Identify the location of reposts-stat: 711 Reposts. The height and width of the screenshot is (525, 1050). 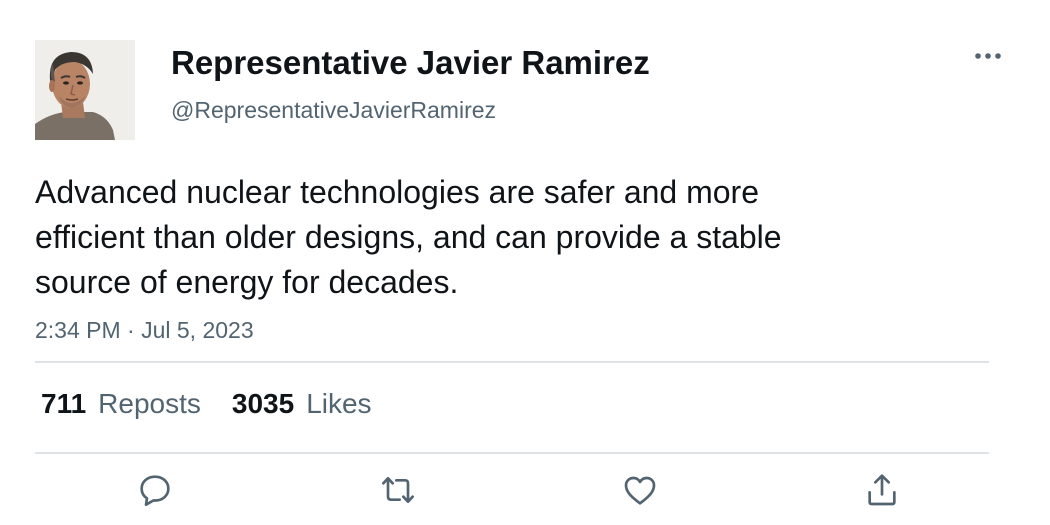
(121, 404).